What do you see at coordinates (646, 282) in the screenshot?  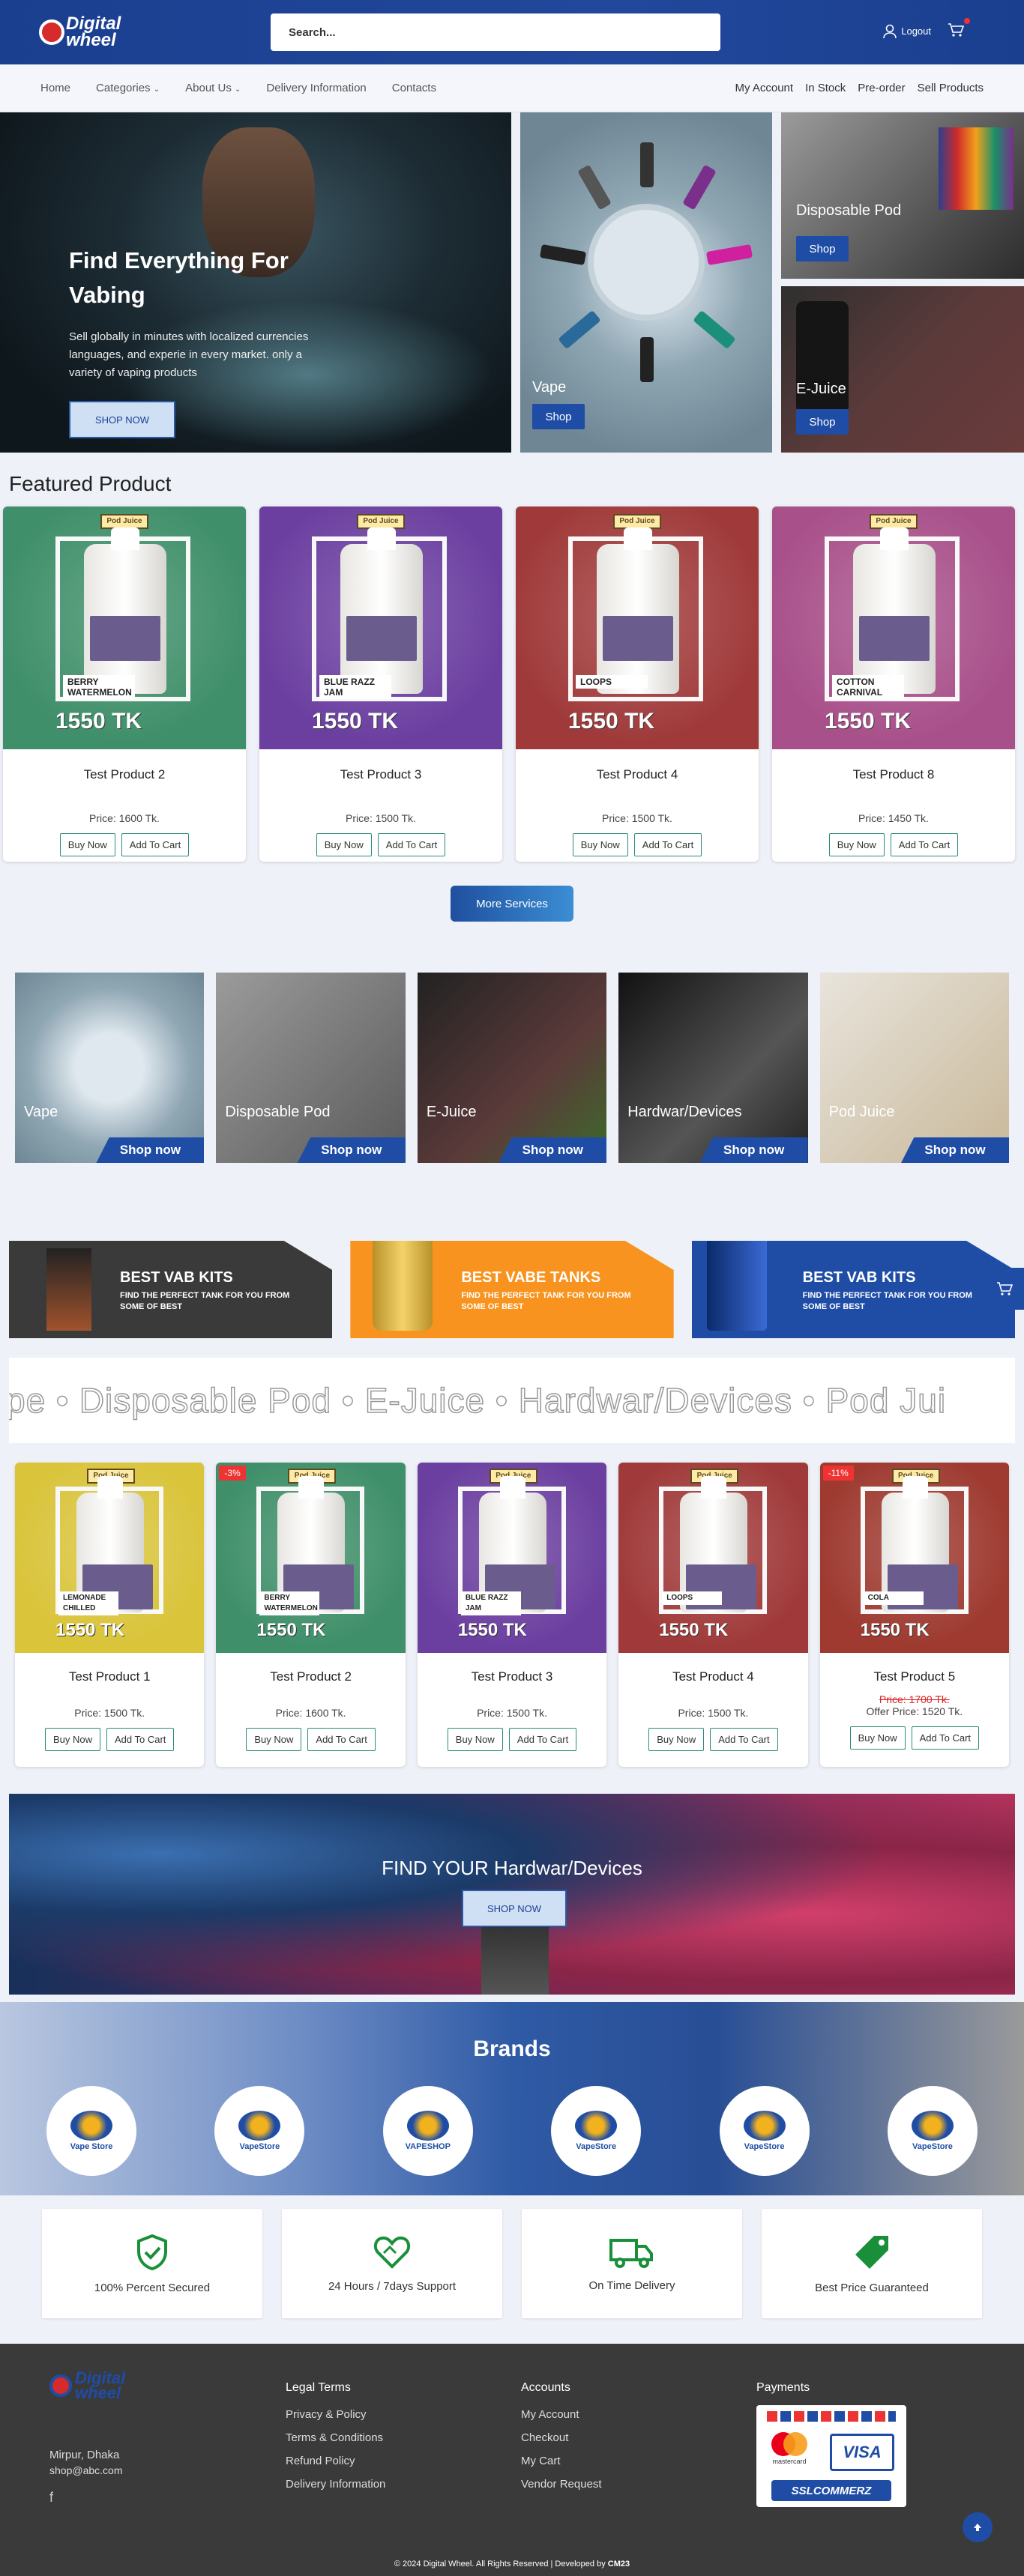 I see `hero-tile-vape: Vape Shop` at bounding box center [646, 282].